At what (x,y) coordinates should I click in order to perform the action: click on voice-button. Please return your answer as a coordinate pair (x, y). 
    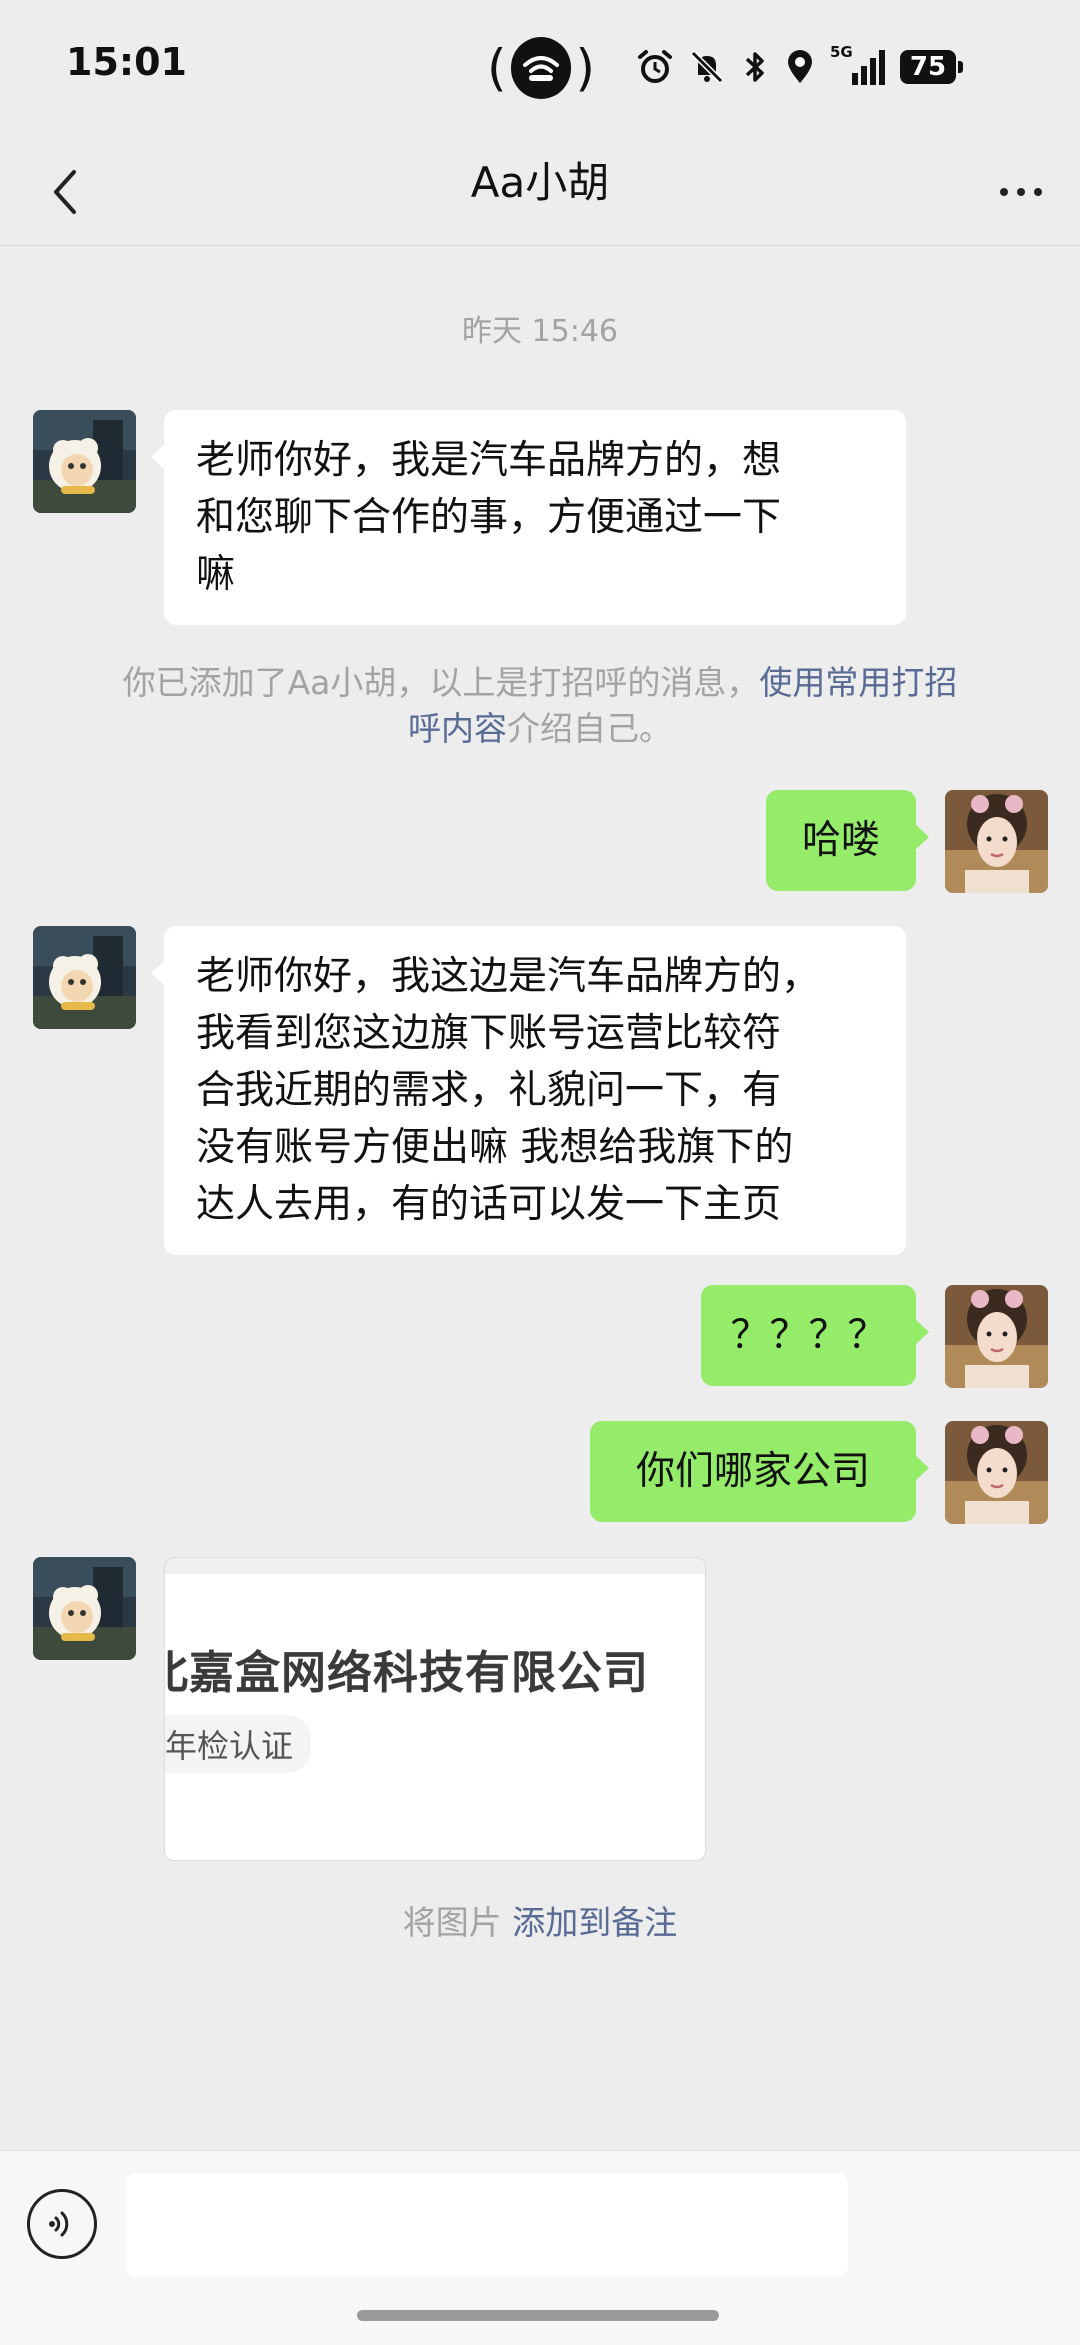
    Looking at the image, I should click on (62, 2224).